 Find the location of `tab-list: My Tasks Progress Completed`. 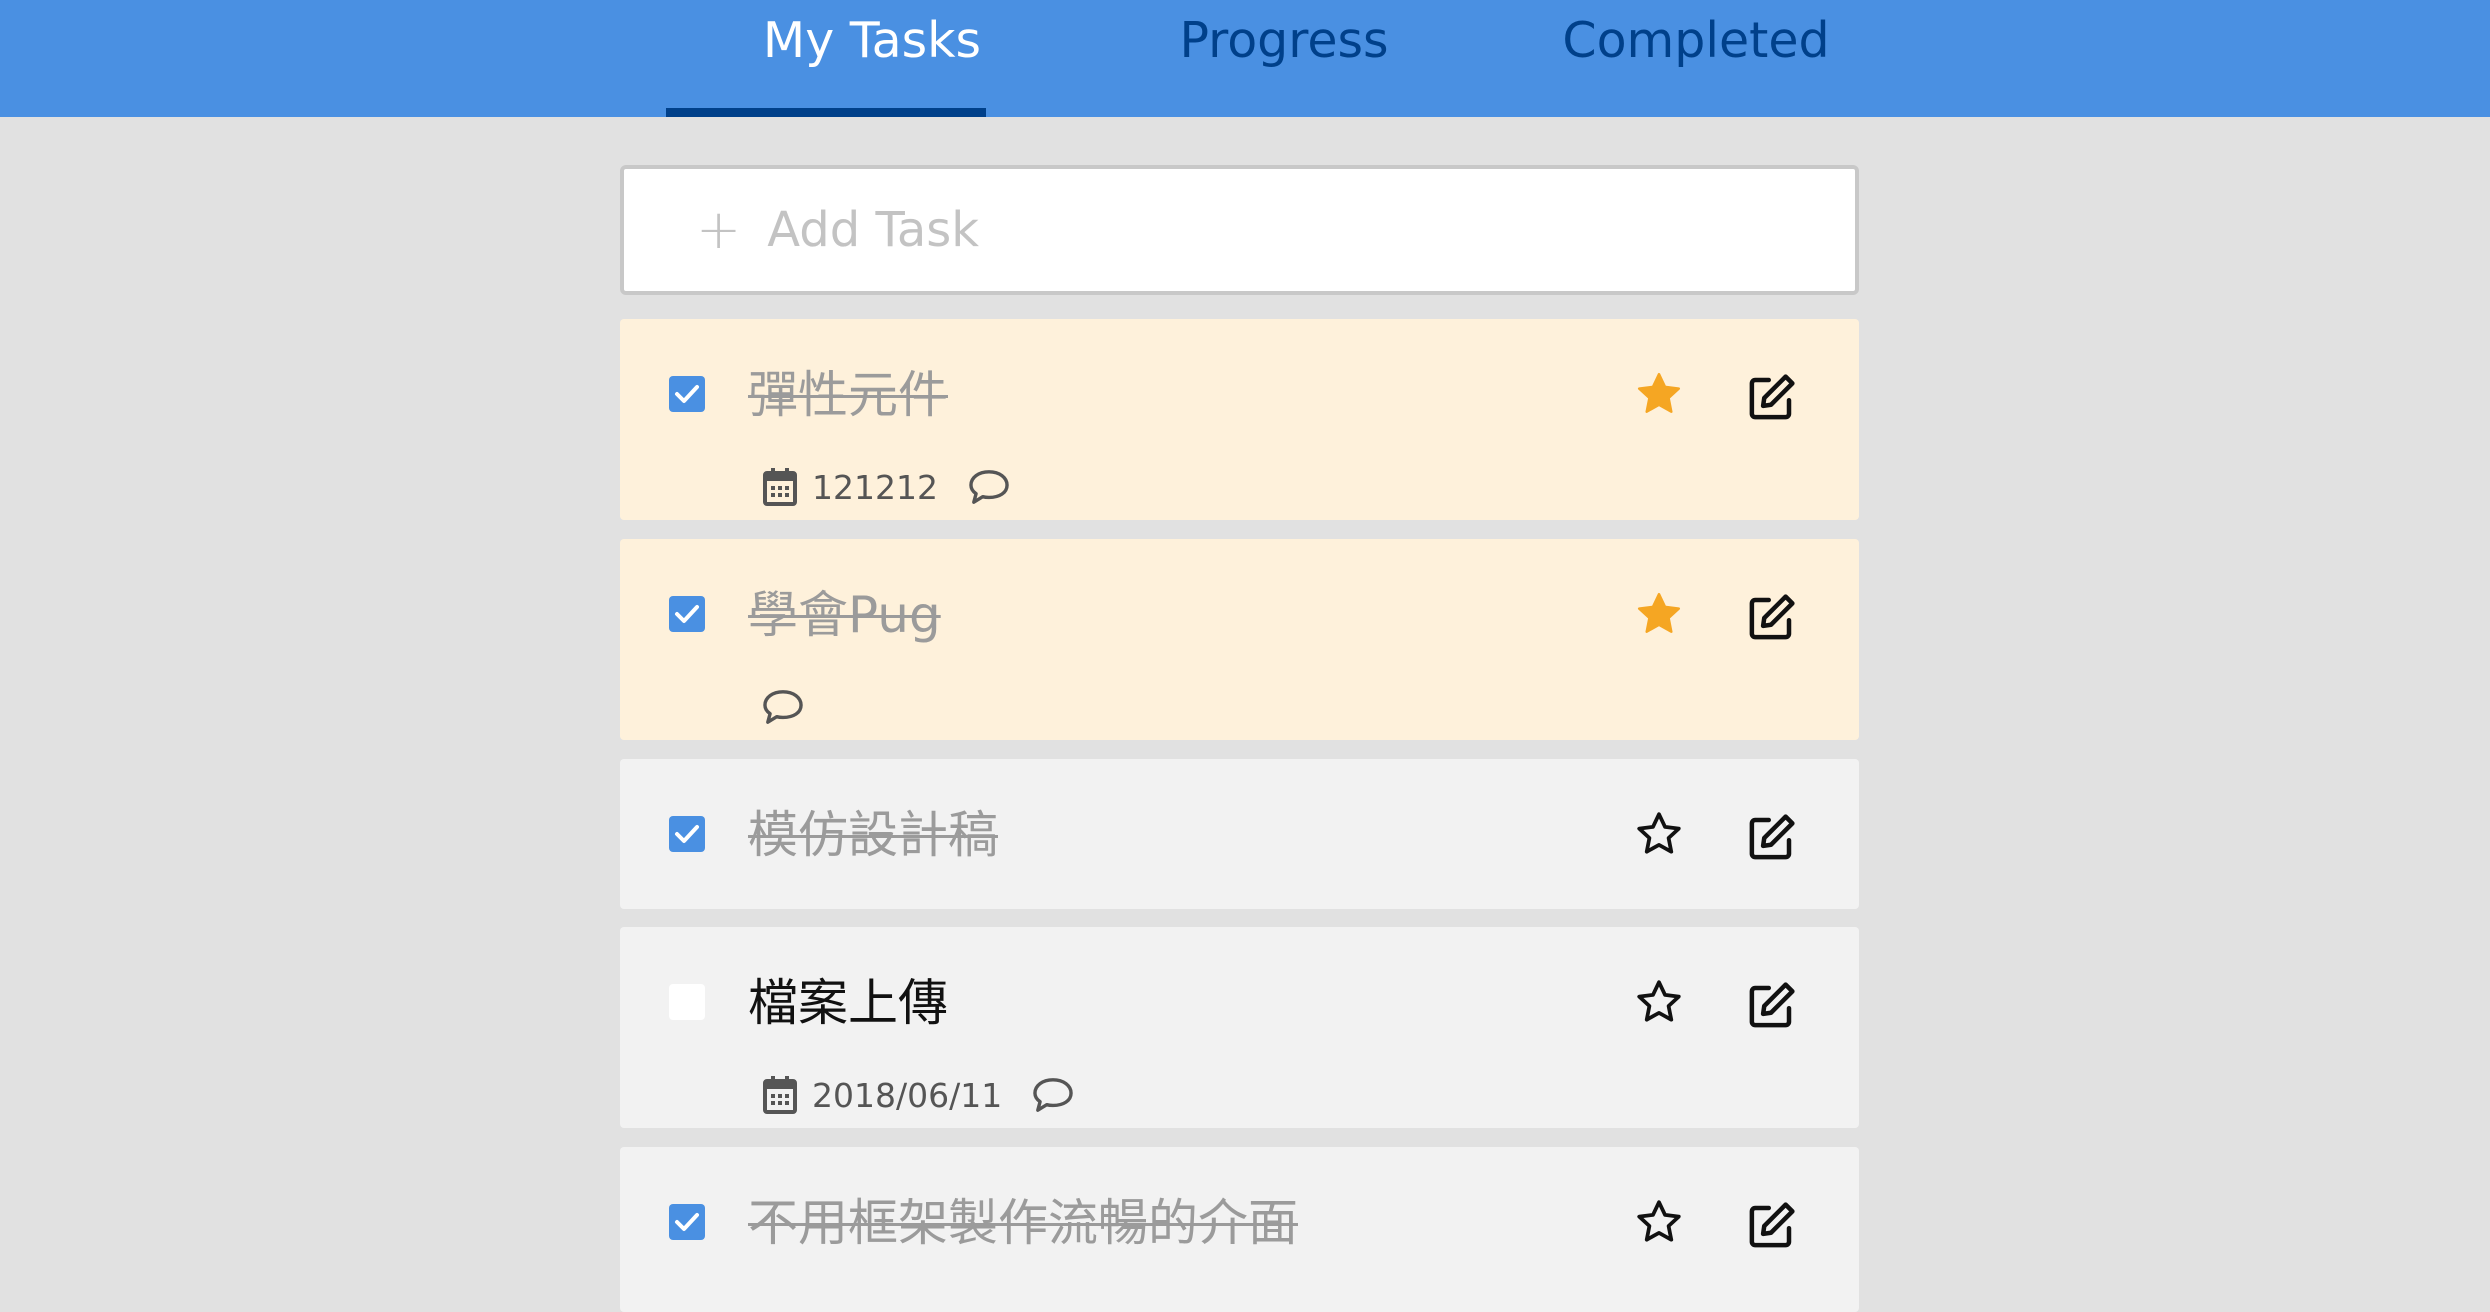

tab-list: My Tasks Progress Completed is located at coordinates (1284, 58).